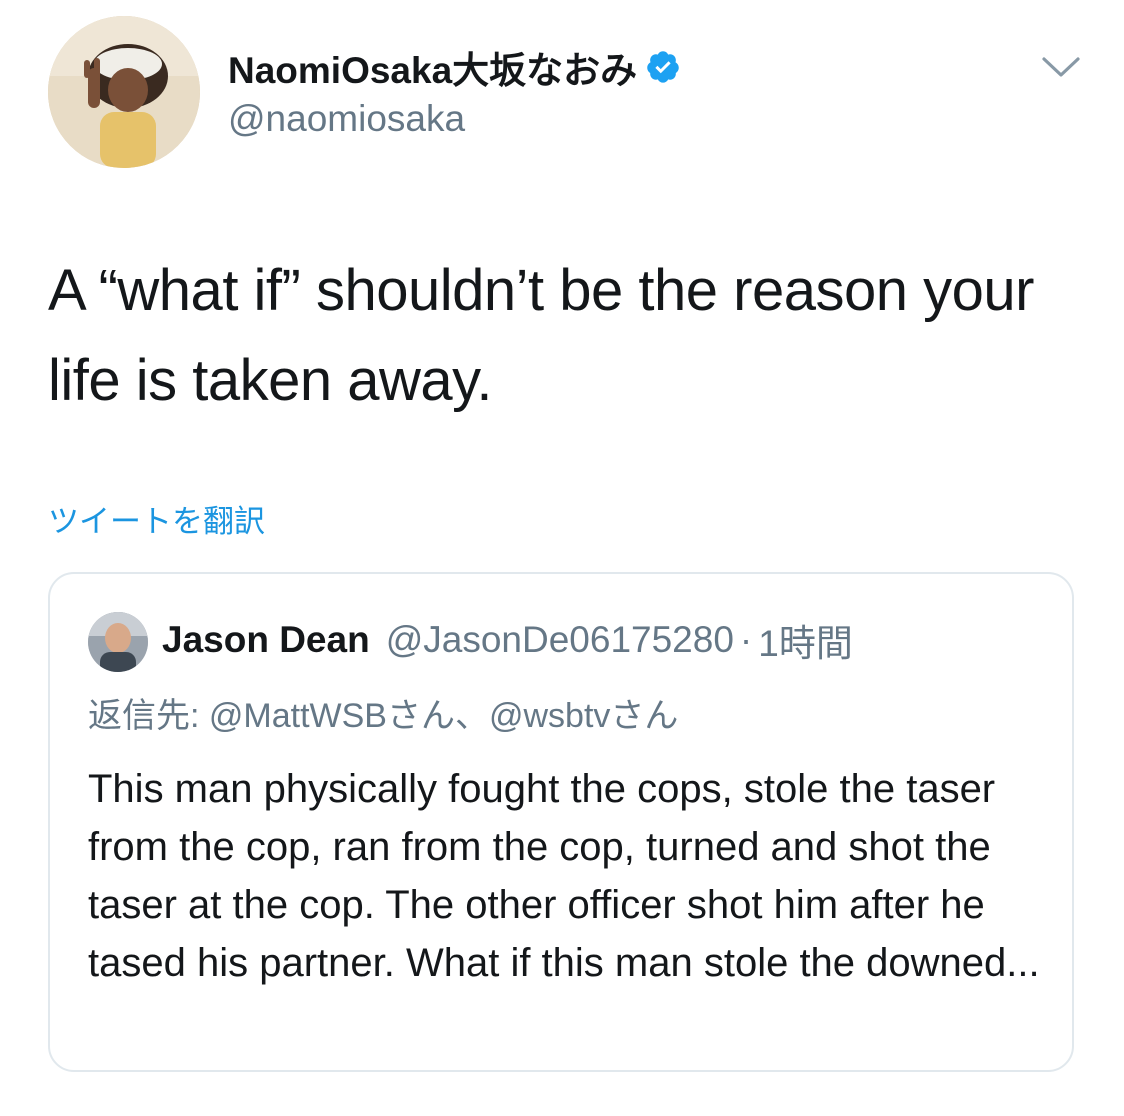 This screenshot has width=1124, height=1116. What do you see at coordinates (1061, 67) in the screenshot?
I see `chevron-down-icon` at bounding box center [1061, 67].